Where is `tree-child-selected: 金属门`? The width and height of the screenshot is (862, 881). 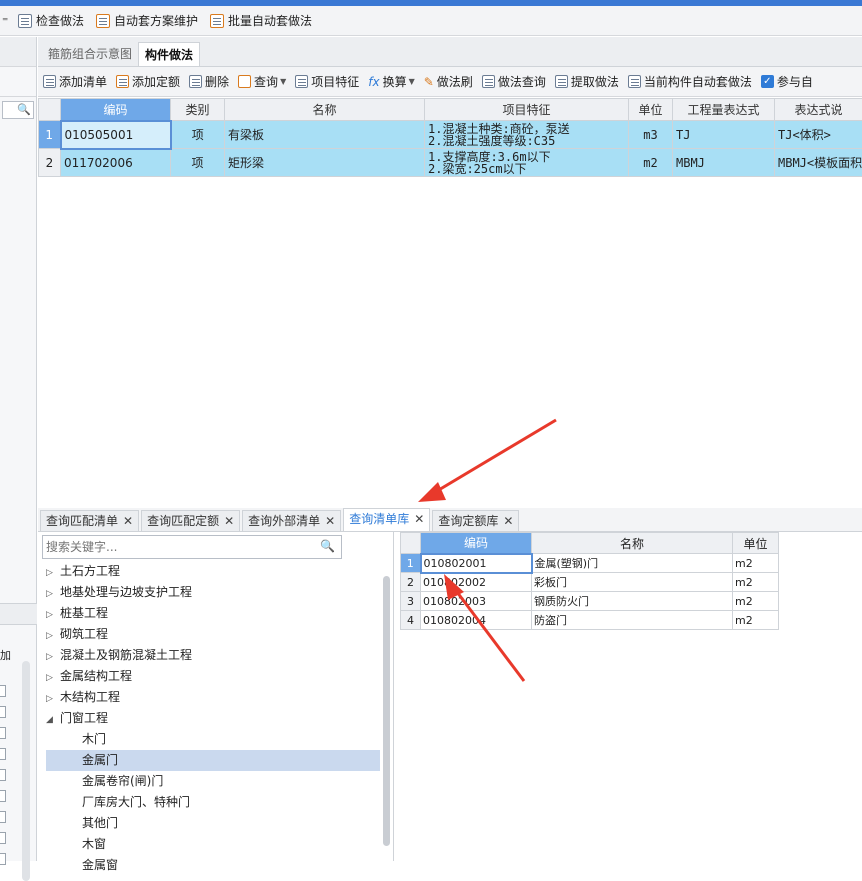 tree-child-selected: 金属门 is located at coordinates (213, 760).